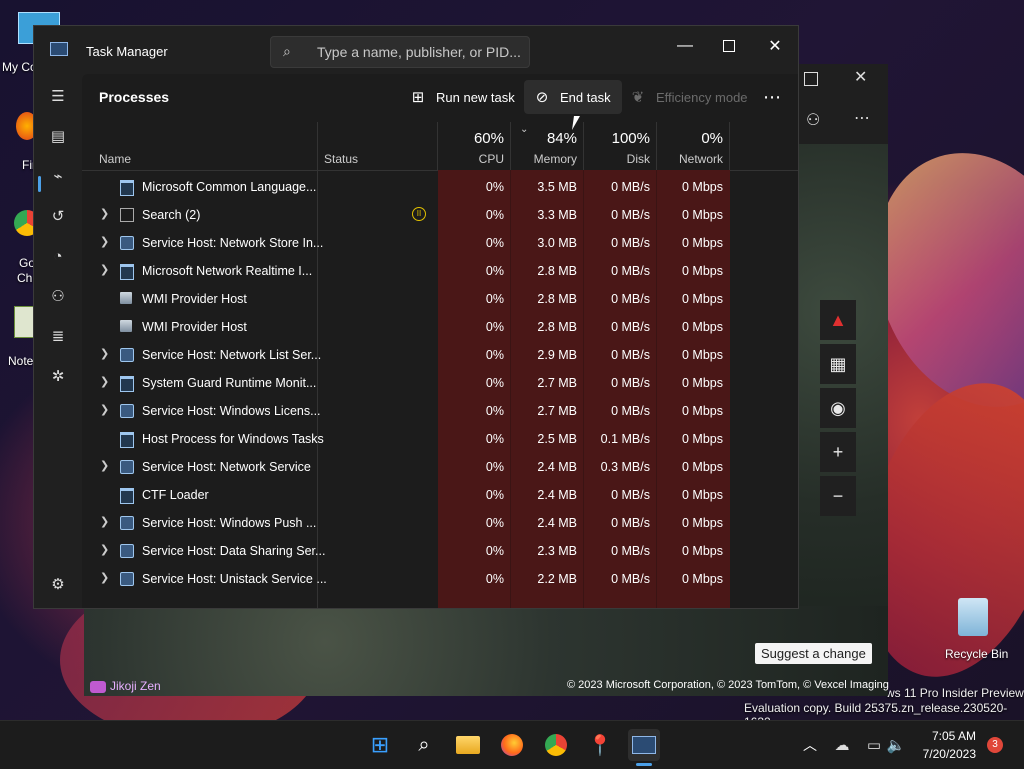  Describe the element at coordinates (811, 79) in the screenshot. I see `maximize-icon` at that location.